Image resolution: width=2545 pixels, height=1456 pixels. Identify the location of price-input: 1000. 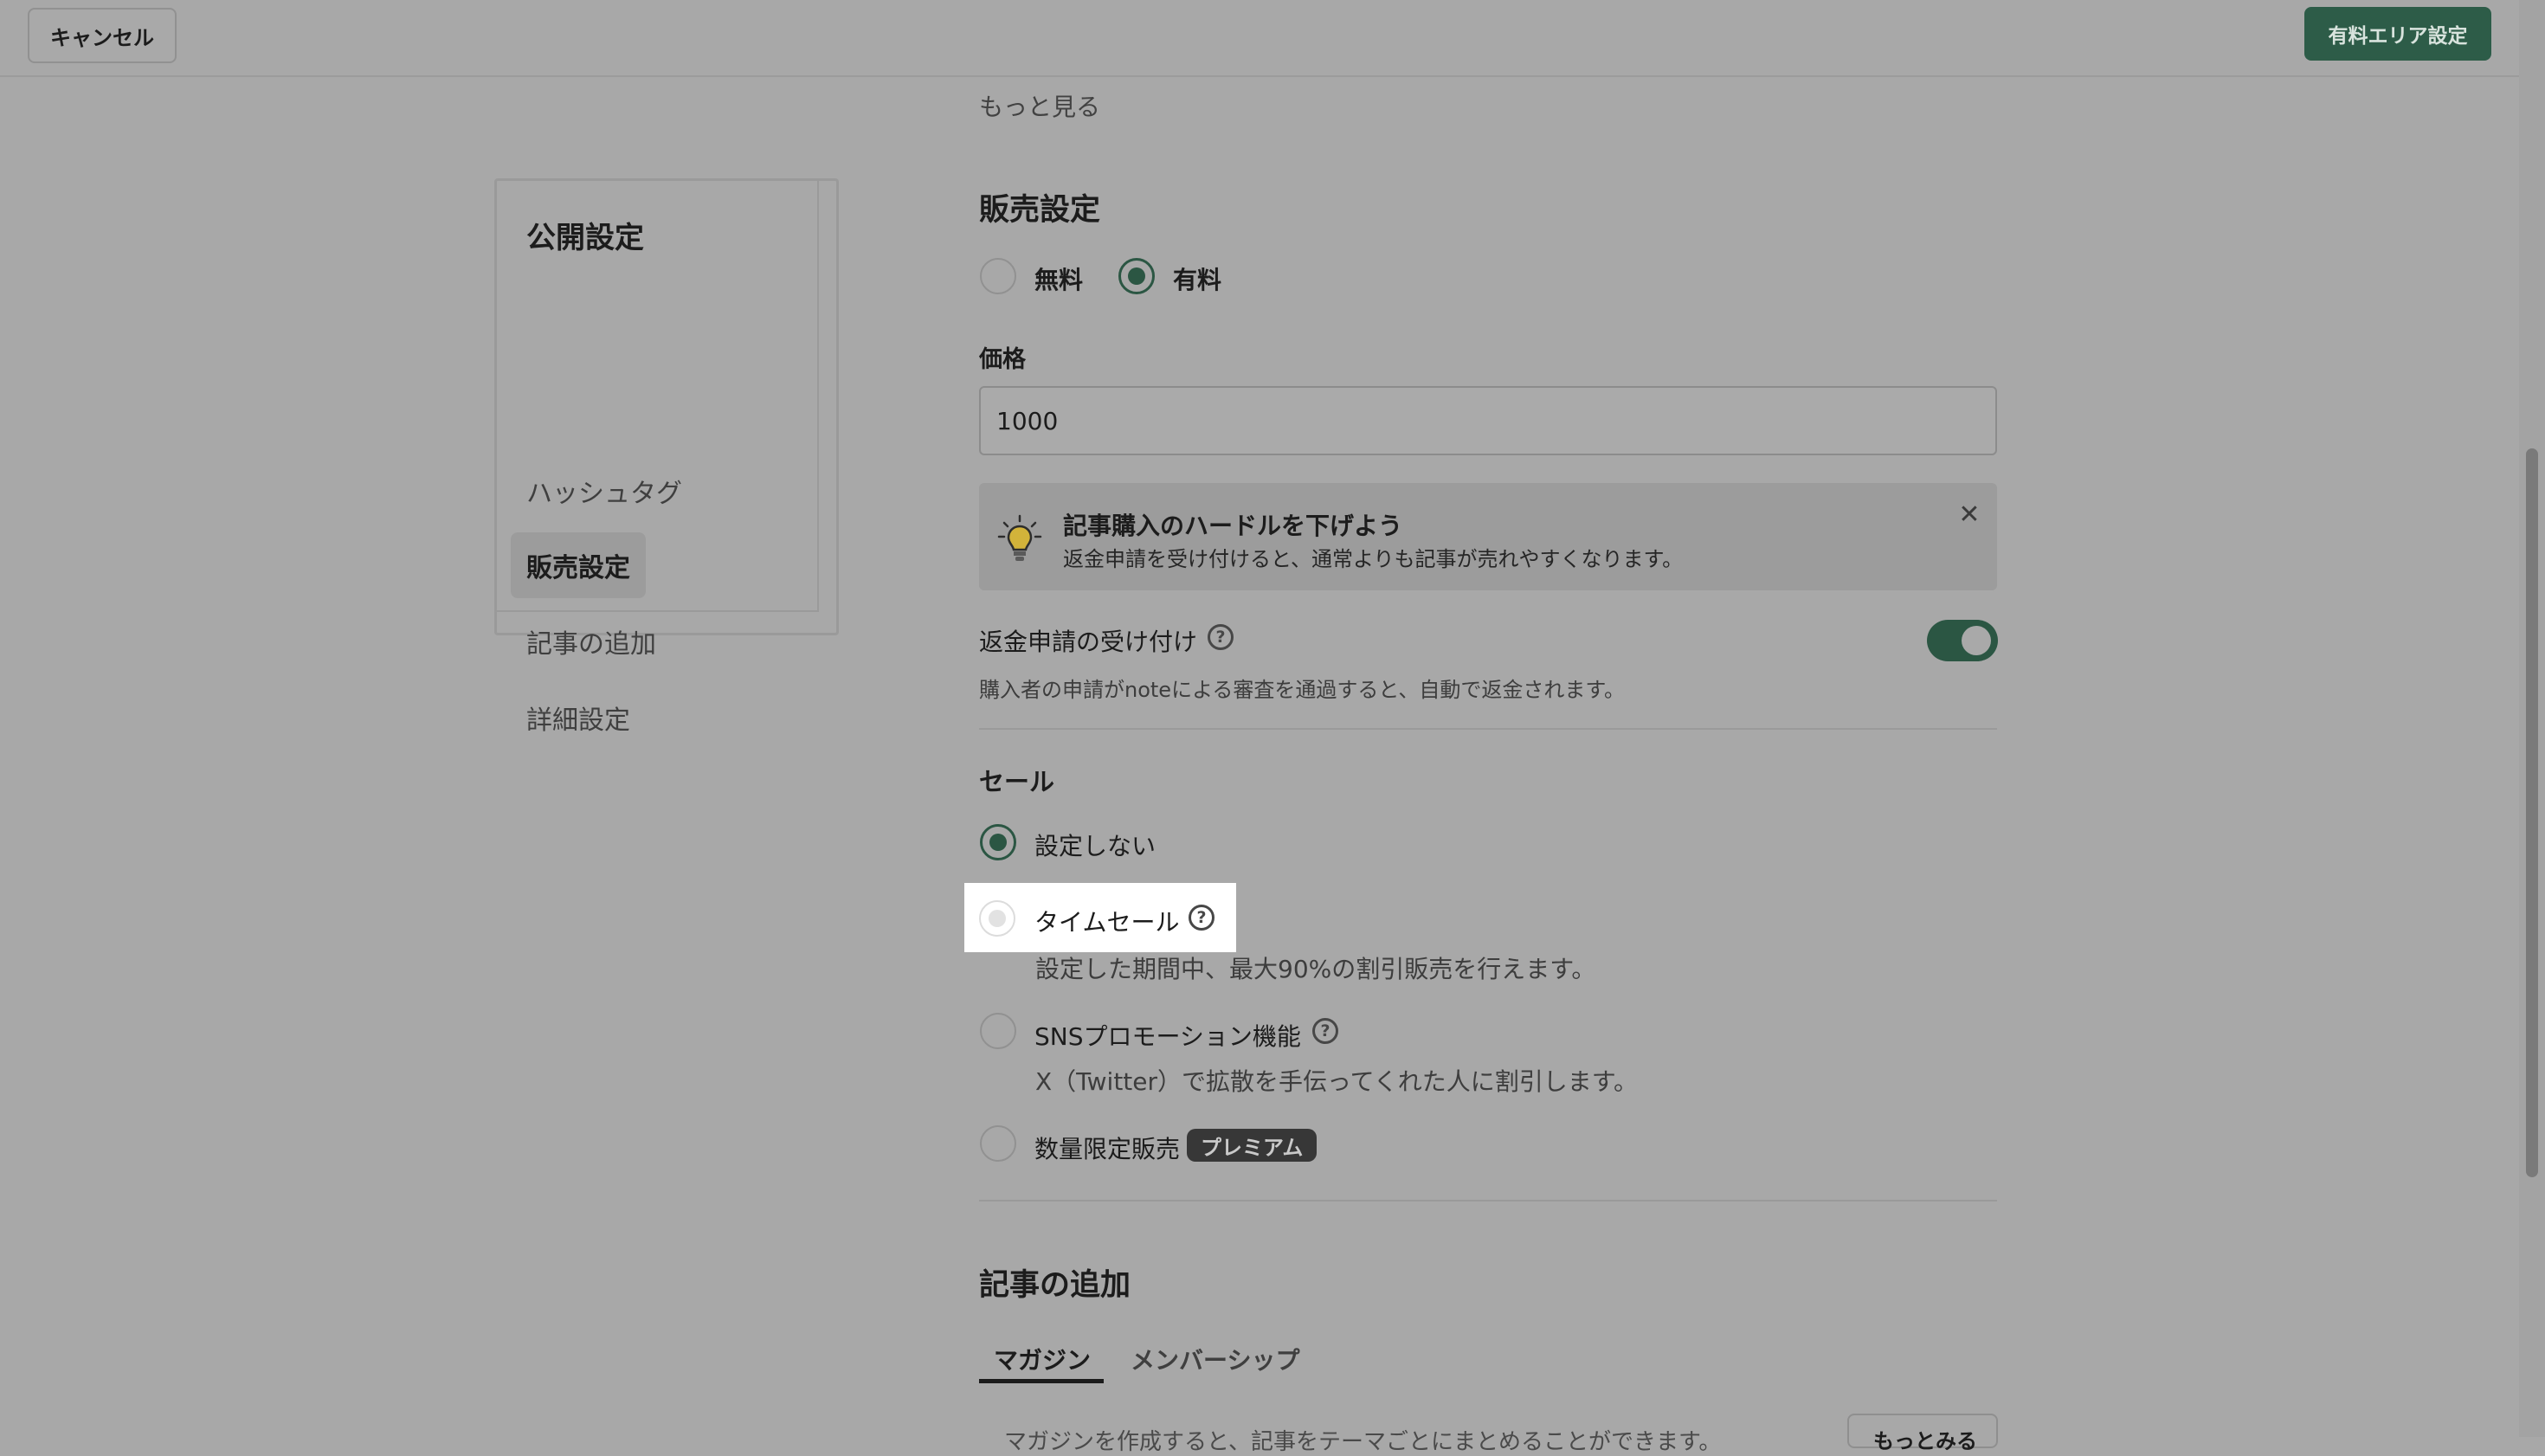
(1488, 420).